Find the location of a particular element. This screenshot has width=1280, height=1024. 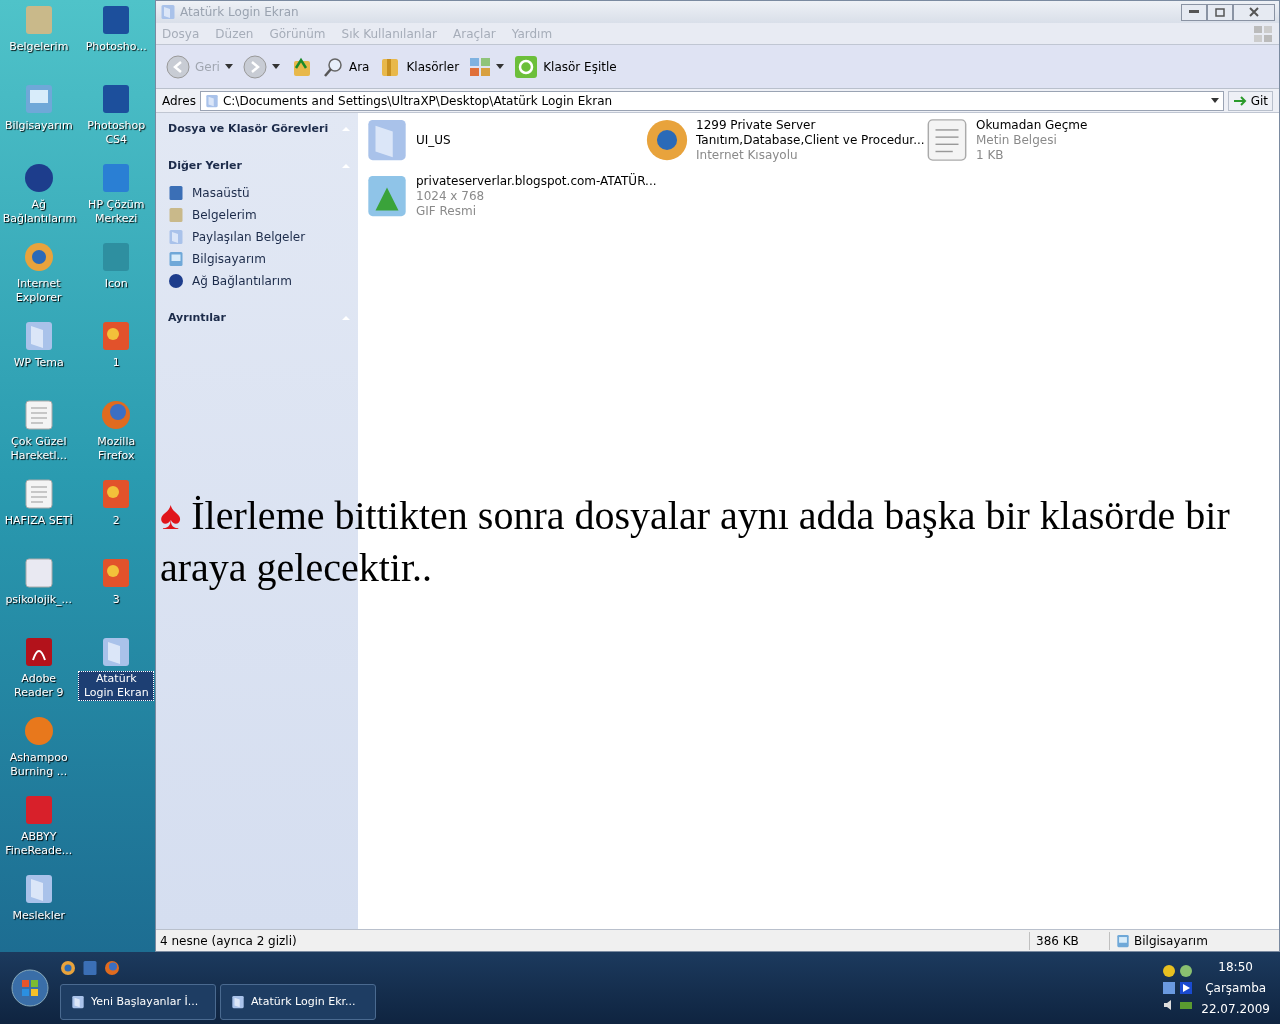

close-icon is located at coordinates (1254, 12).